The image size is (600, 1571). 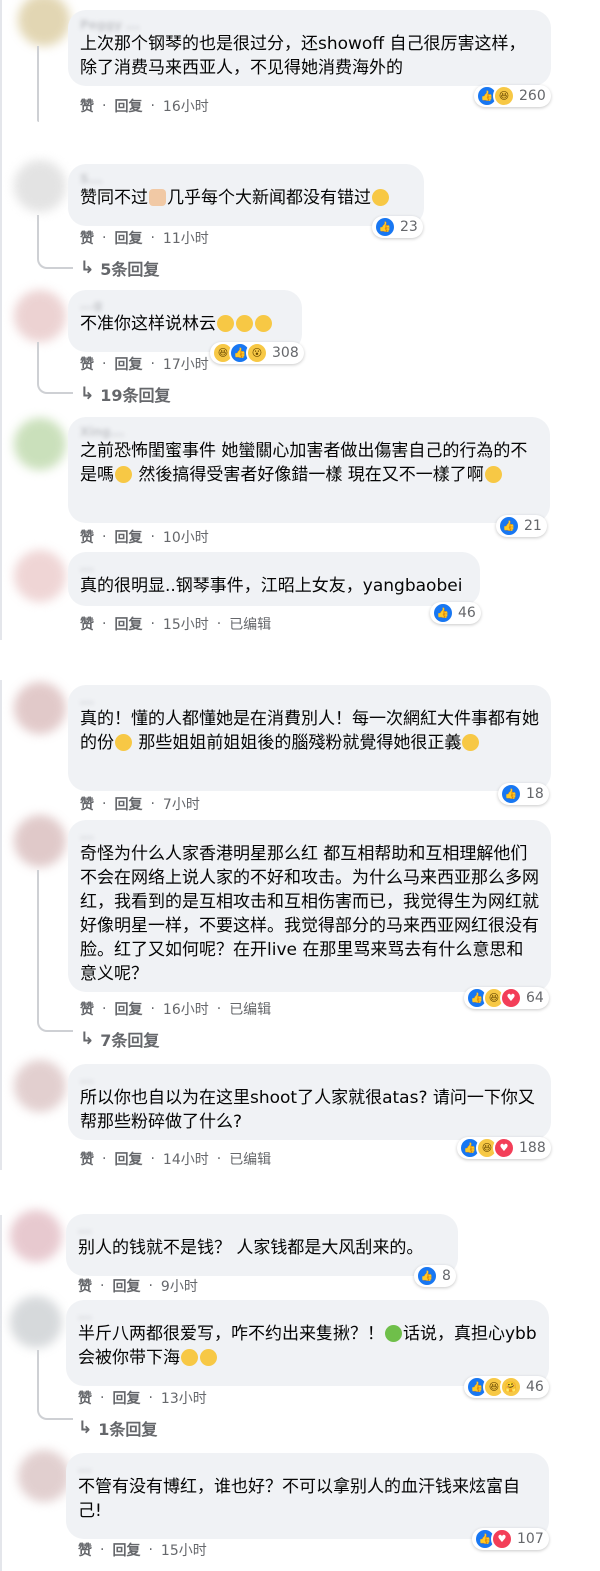 What do you see at coordinates (467, 613) in the screenshot?
I see `reaction-count: 46` at bounding box center [467, 613].